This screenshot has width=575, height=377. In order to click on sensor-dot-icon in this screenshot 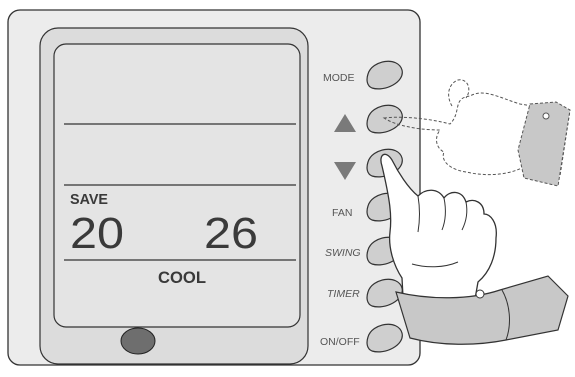, I will do `click(138, 341)`.